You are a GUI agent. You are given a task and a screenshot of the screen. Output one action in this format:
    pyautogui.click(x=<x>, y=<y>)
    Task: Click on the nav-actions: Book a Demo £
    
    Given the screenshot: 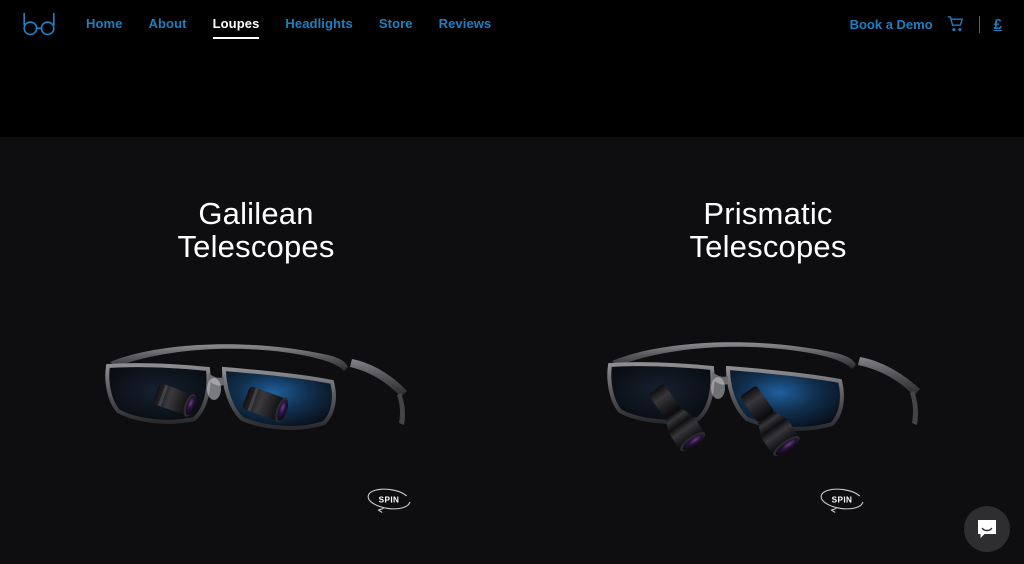 What is the action you would take?
    pyautogui.click(x=926, y=24)
    